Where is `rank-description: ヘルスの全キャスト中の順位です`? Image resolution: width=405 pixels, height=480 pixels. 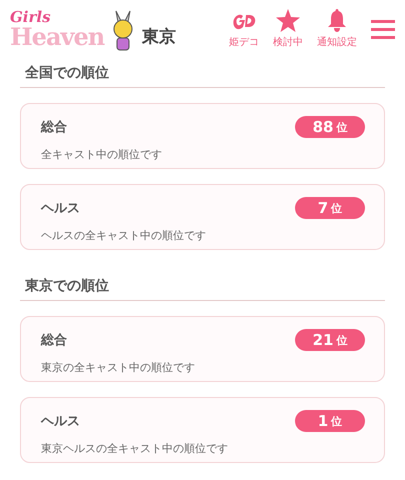 rank-description: ヘルスの全キャスト中の順位です is located at coordinates (124, 235).